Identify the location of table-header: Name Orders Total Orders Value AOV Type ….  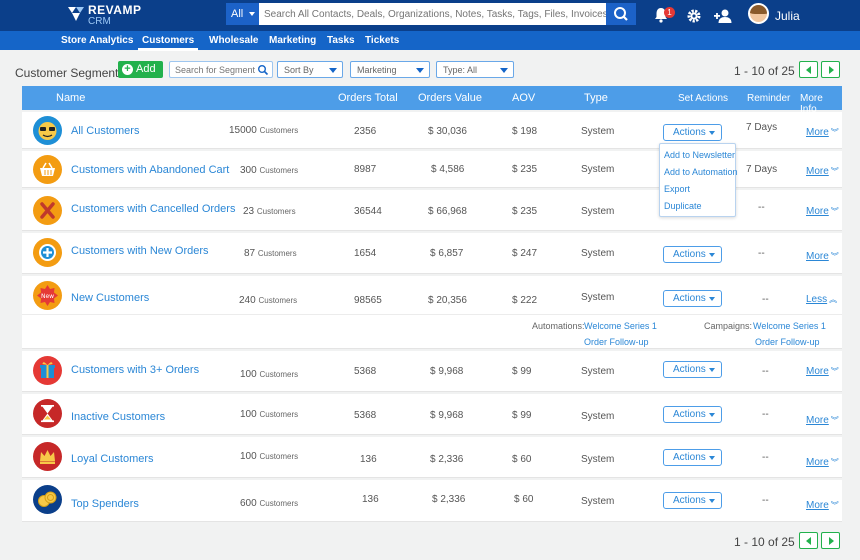
(432, 100).